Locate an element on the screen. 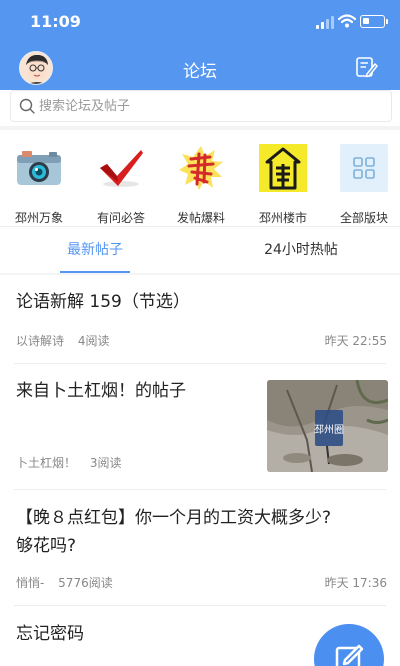 This screenshot has width=400, height=666. category-item-all-sections: 全部版块 is located at coordinates (363, 183).